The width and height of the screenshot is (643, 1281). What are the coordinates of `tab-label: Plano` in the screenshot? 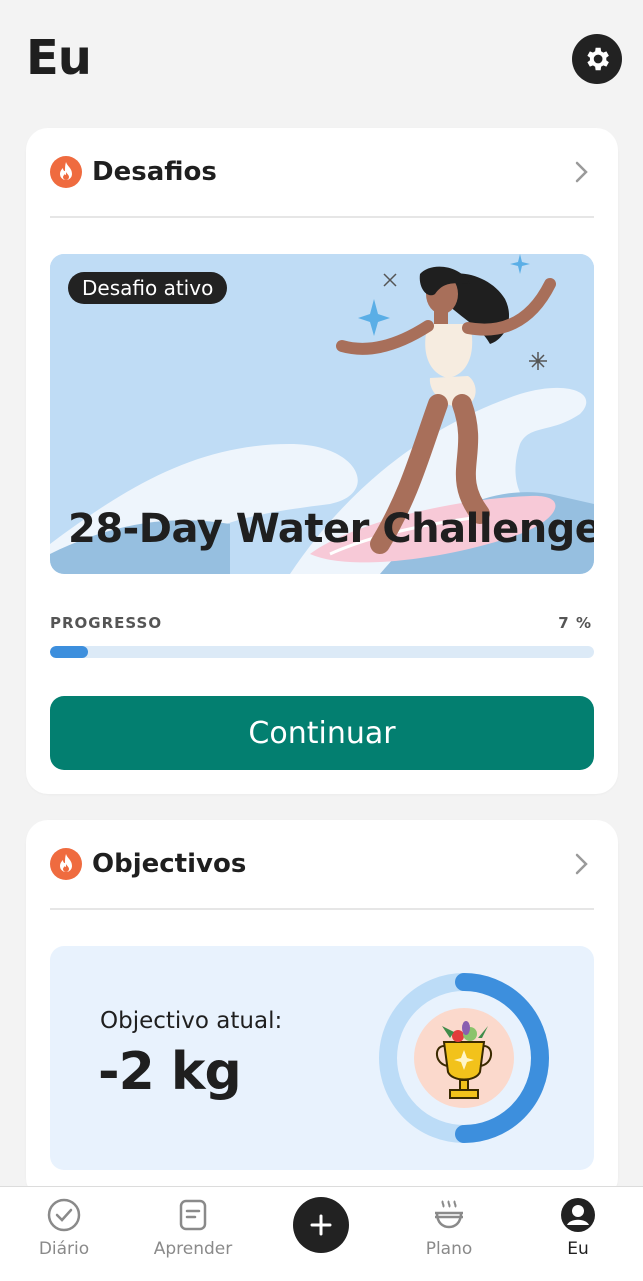 It's located at (449, 1249).